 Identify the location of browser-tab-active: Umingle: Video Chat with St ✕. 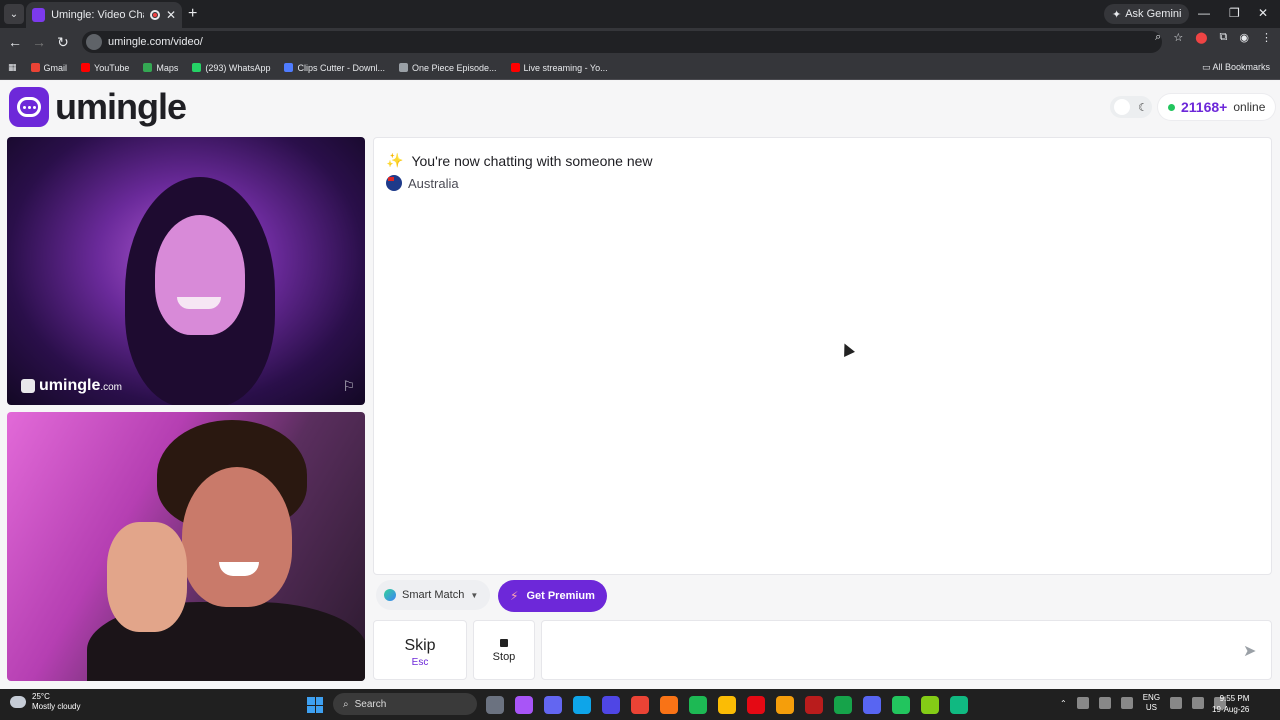
(104, 15).